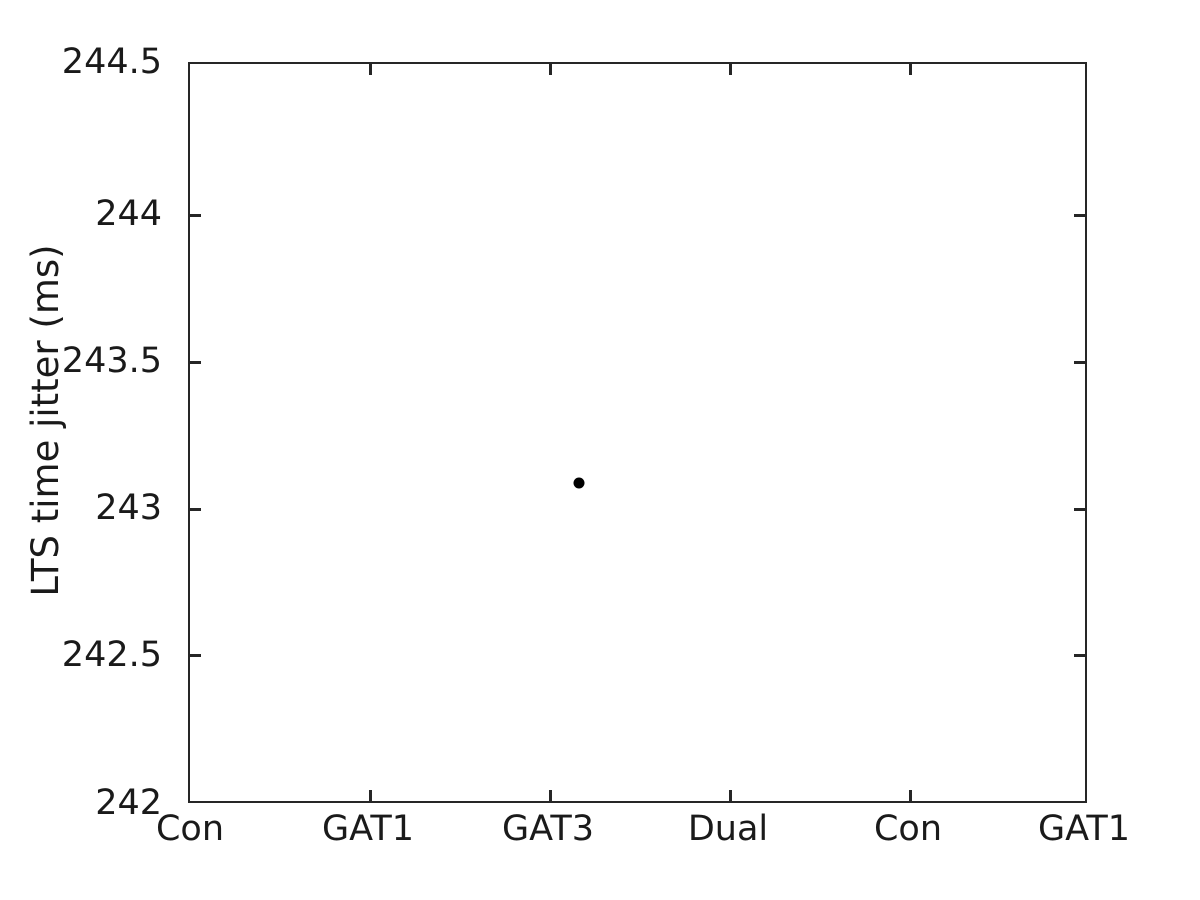  Describe the element at coordinates (550, 69) in the screenshot. I see `x-tick-mark-top-gat3` at that location.